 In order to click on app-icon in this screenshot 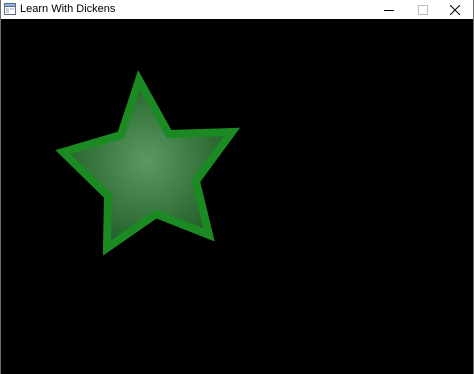, I will do `click(10, 9)`.